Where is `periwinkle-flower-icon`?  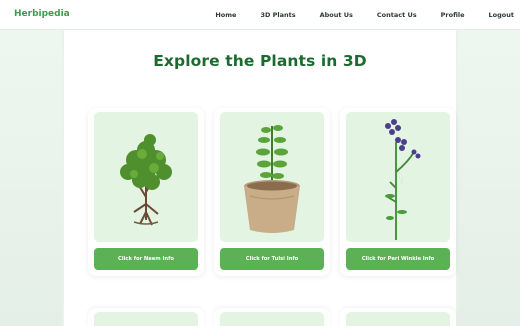
periwinkle-flower-icon is located at coordinates (403, 179).